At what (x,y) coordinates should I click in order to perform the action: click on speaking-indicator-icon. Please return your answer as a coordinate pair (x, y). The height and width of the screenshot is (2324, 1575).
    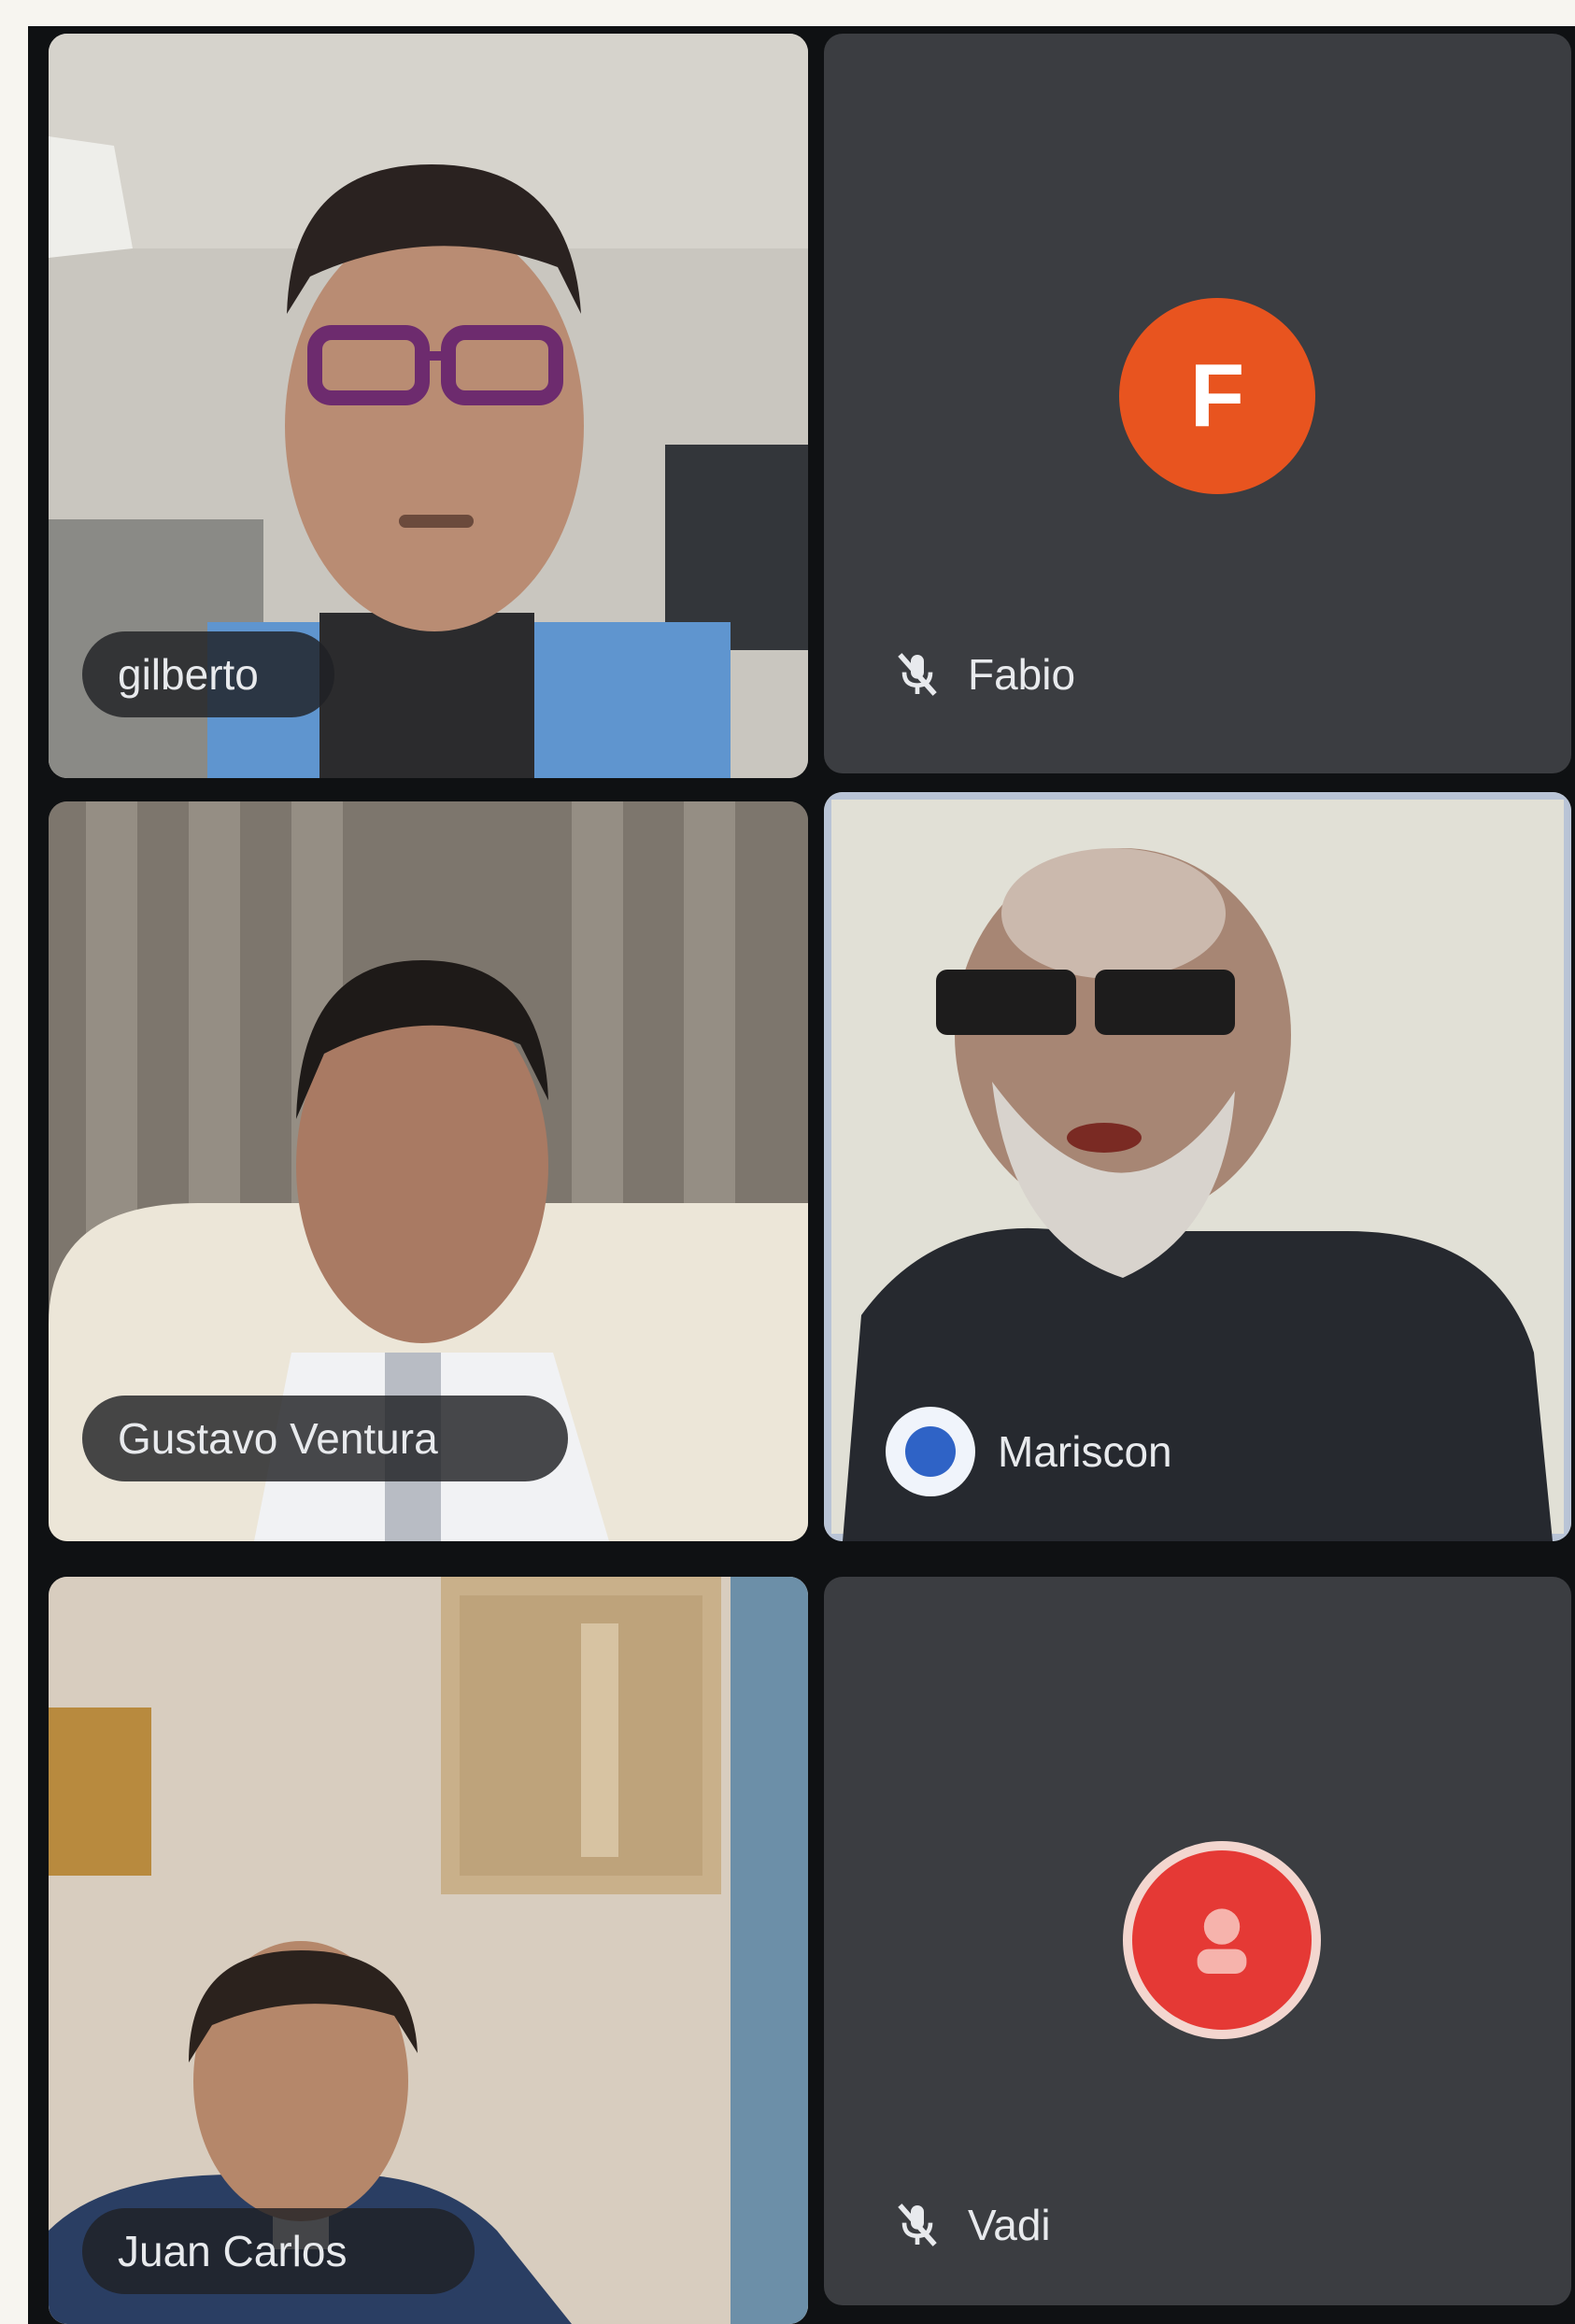
    Looking at the image, I should click on (931, 1451).